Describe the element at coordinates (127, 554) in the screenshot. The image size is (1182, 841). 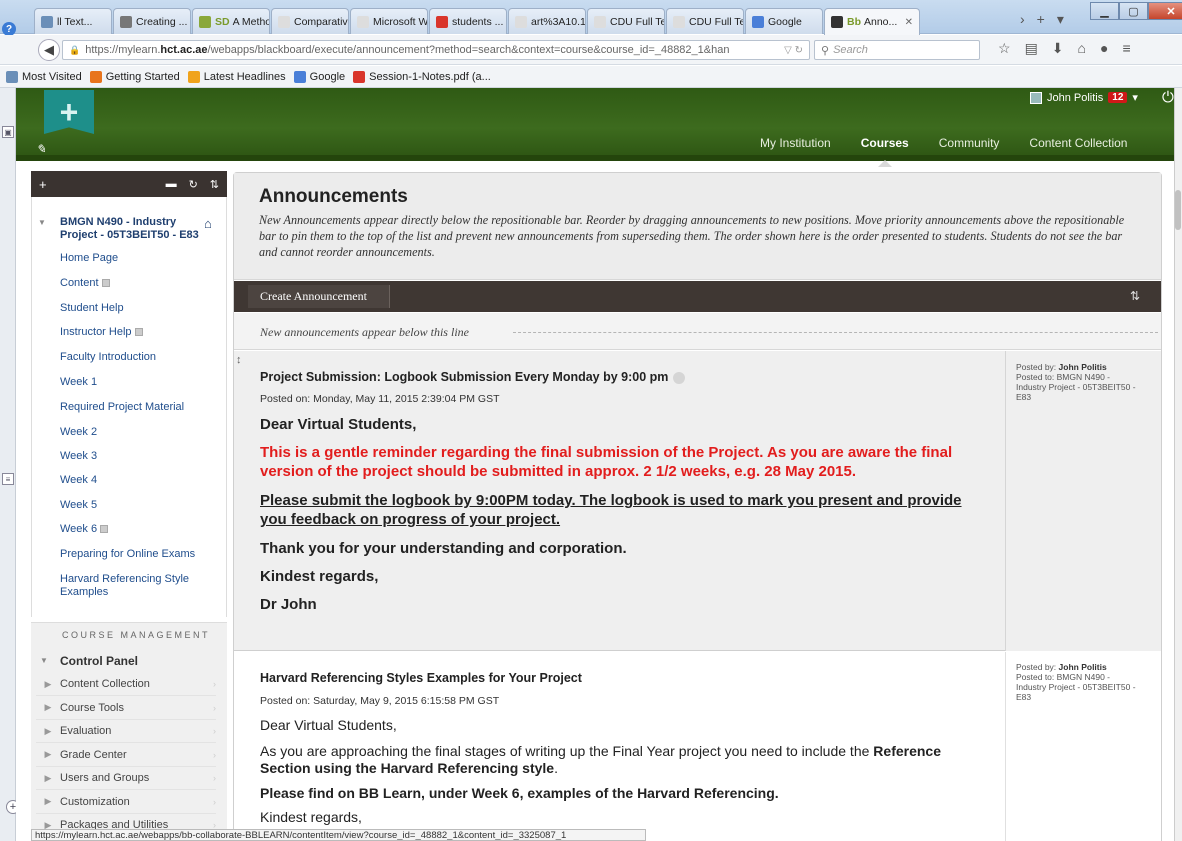
I see `sidebar-item: Preparing for Online Exams` at that location.